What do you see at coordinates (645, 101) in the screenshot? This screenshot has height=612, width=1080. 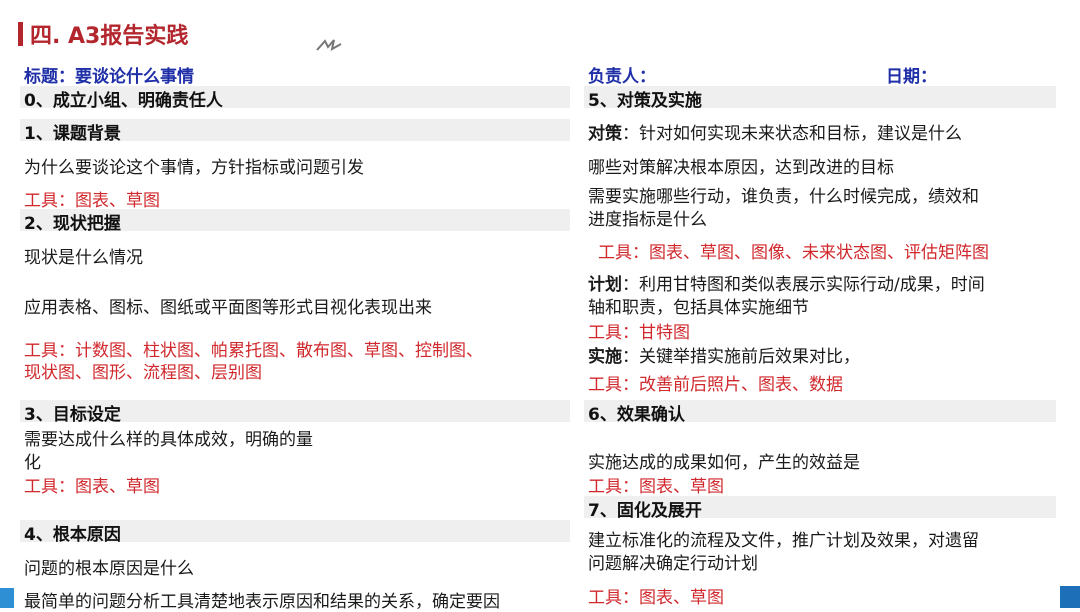 I see `section-5-heading: 5、对策及实施` at bounding box center [645, 101].